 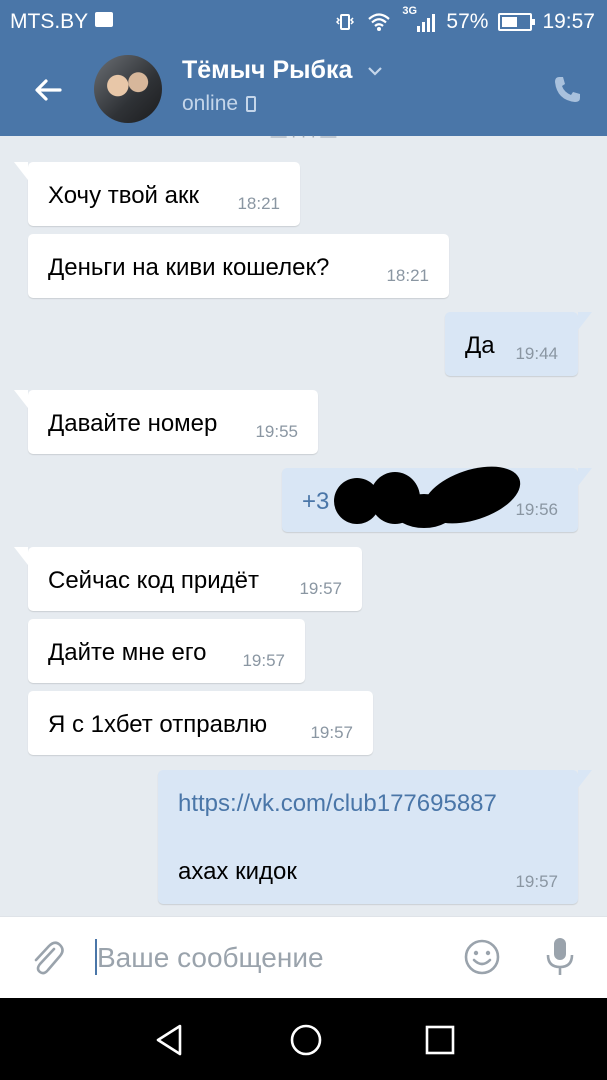 What do you see at coordinates (47, 958) in the screenshot?
I see `paperclip-icon` at bounding box center [47, 958].